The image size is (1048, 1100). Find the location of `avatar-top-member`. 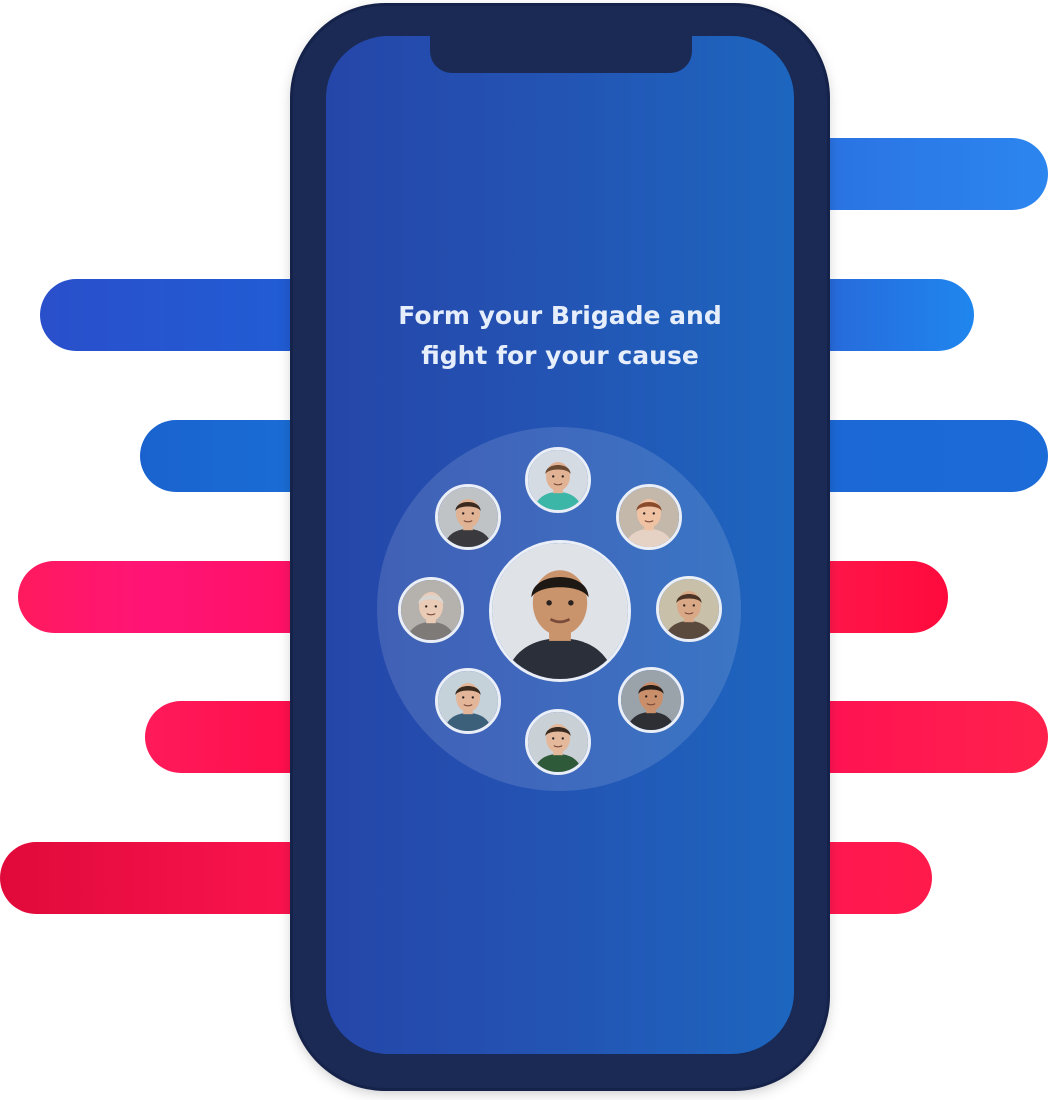

avatar-top-member is located at coordinates (558, 480).